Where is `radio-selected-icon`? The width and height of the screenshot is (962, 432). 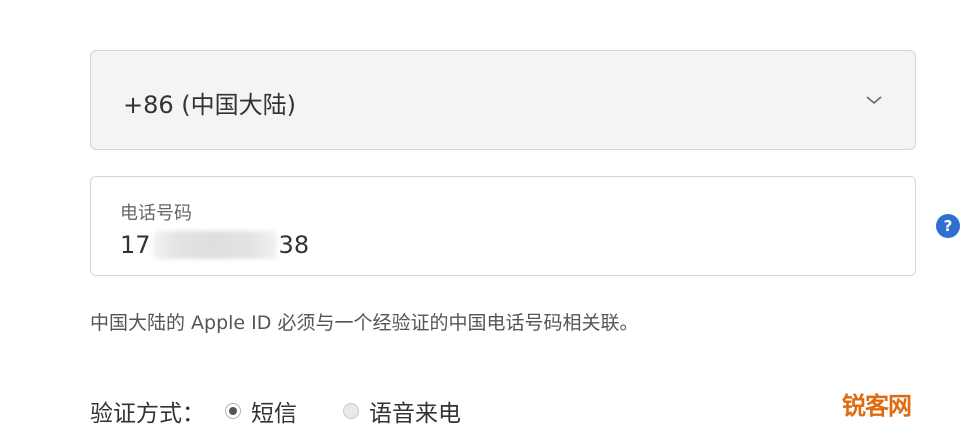 radio-selected-icon is located at coordinates (233, 411).